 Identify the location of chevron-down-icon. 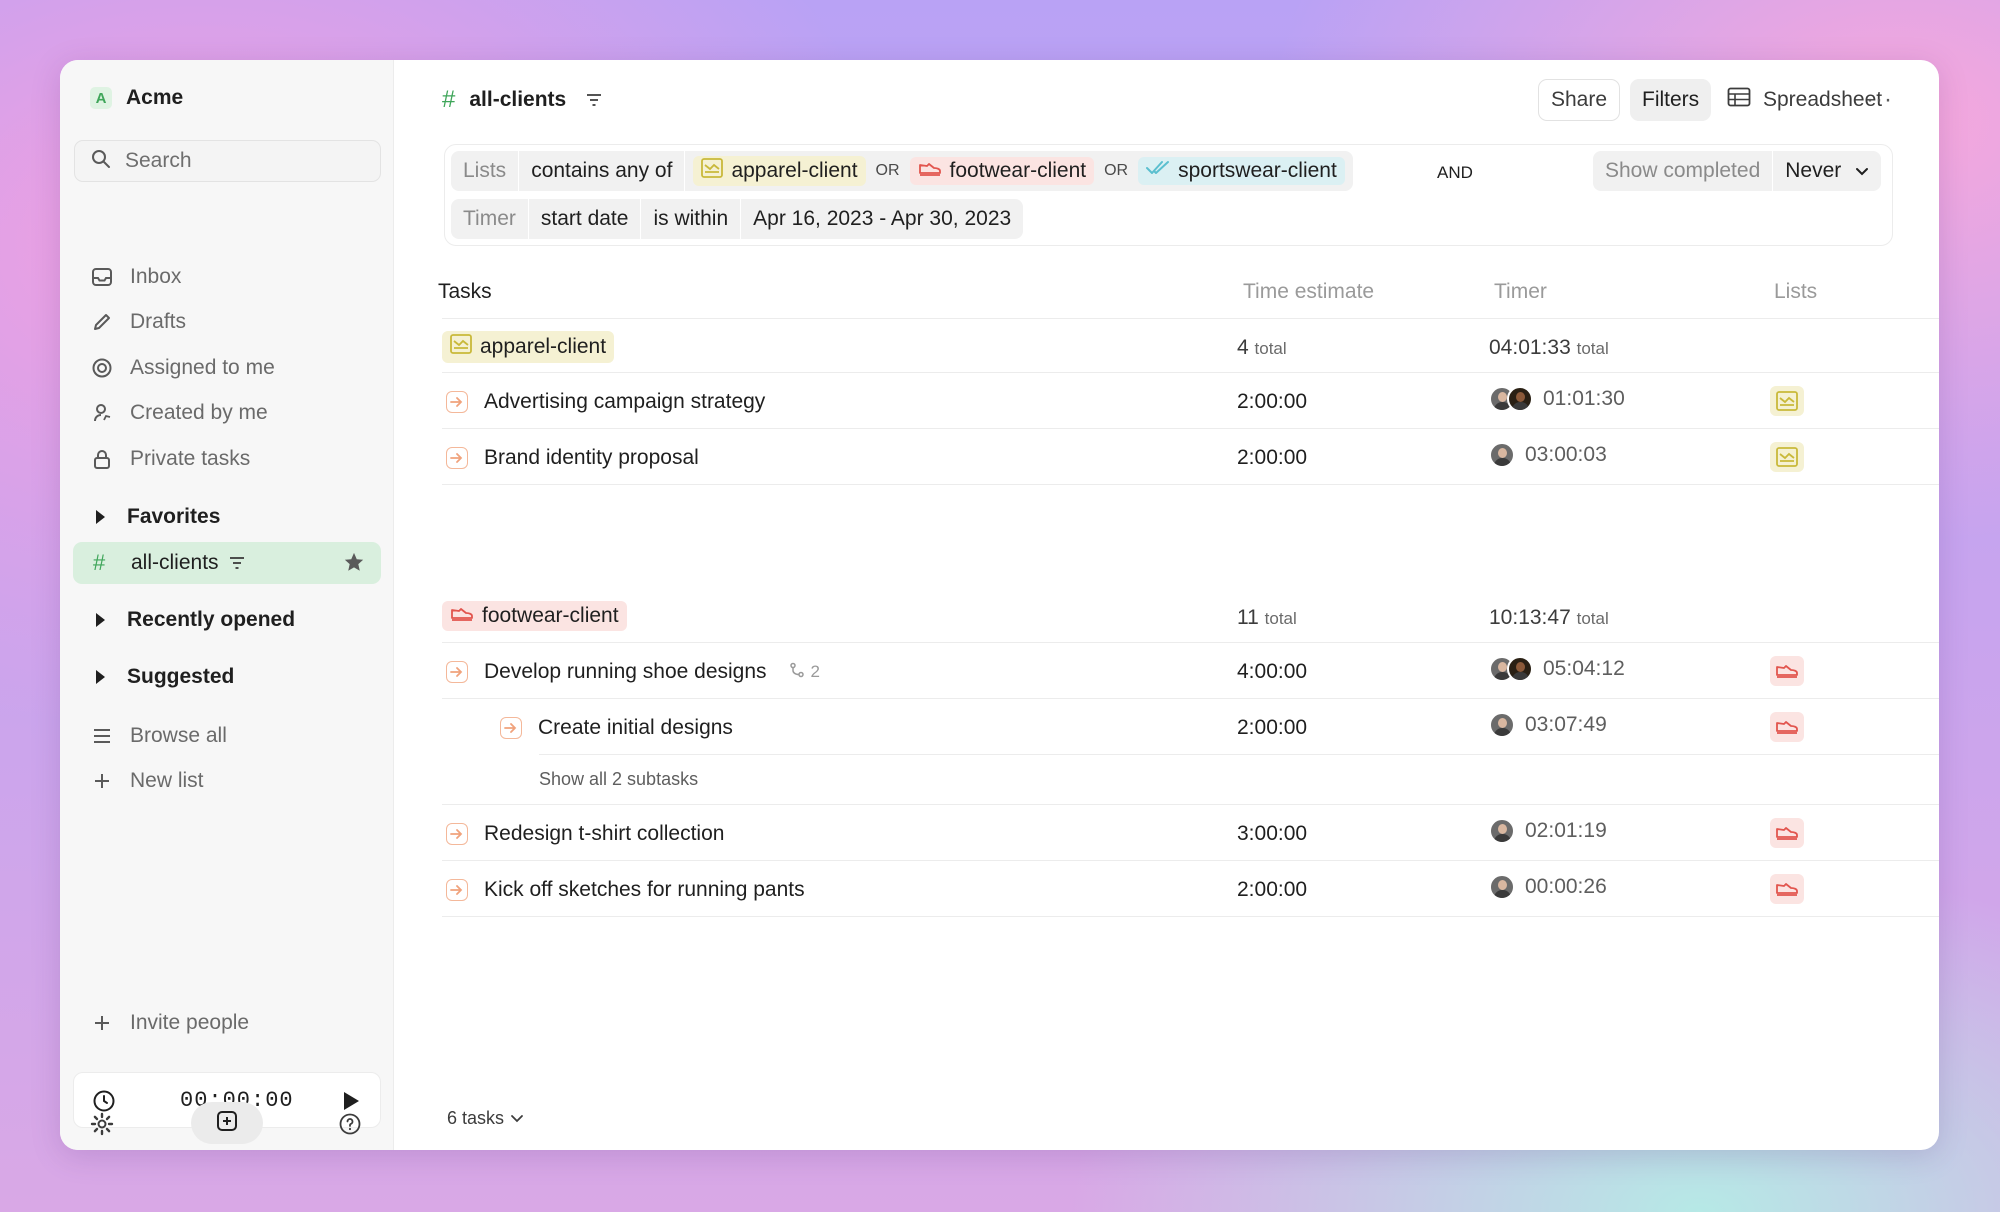
(517, 1118).